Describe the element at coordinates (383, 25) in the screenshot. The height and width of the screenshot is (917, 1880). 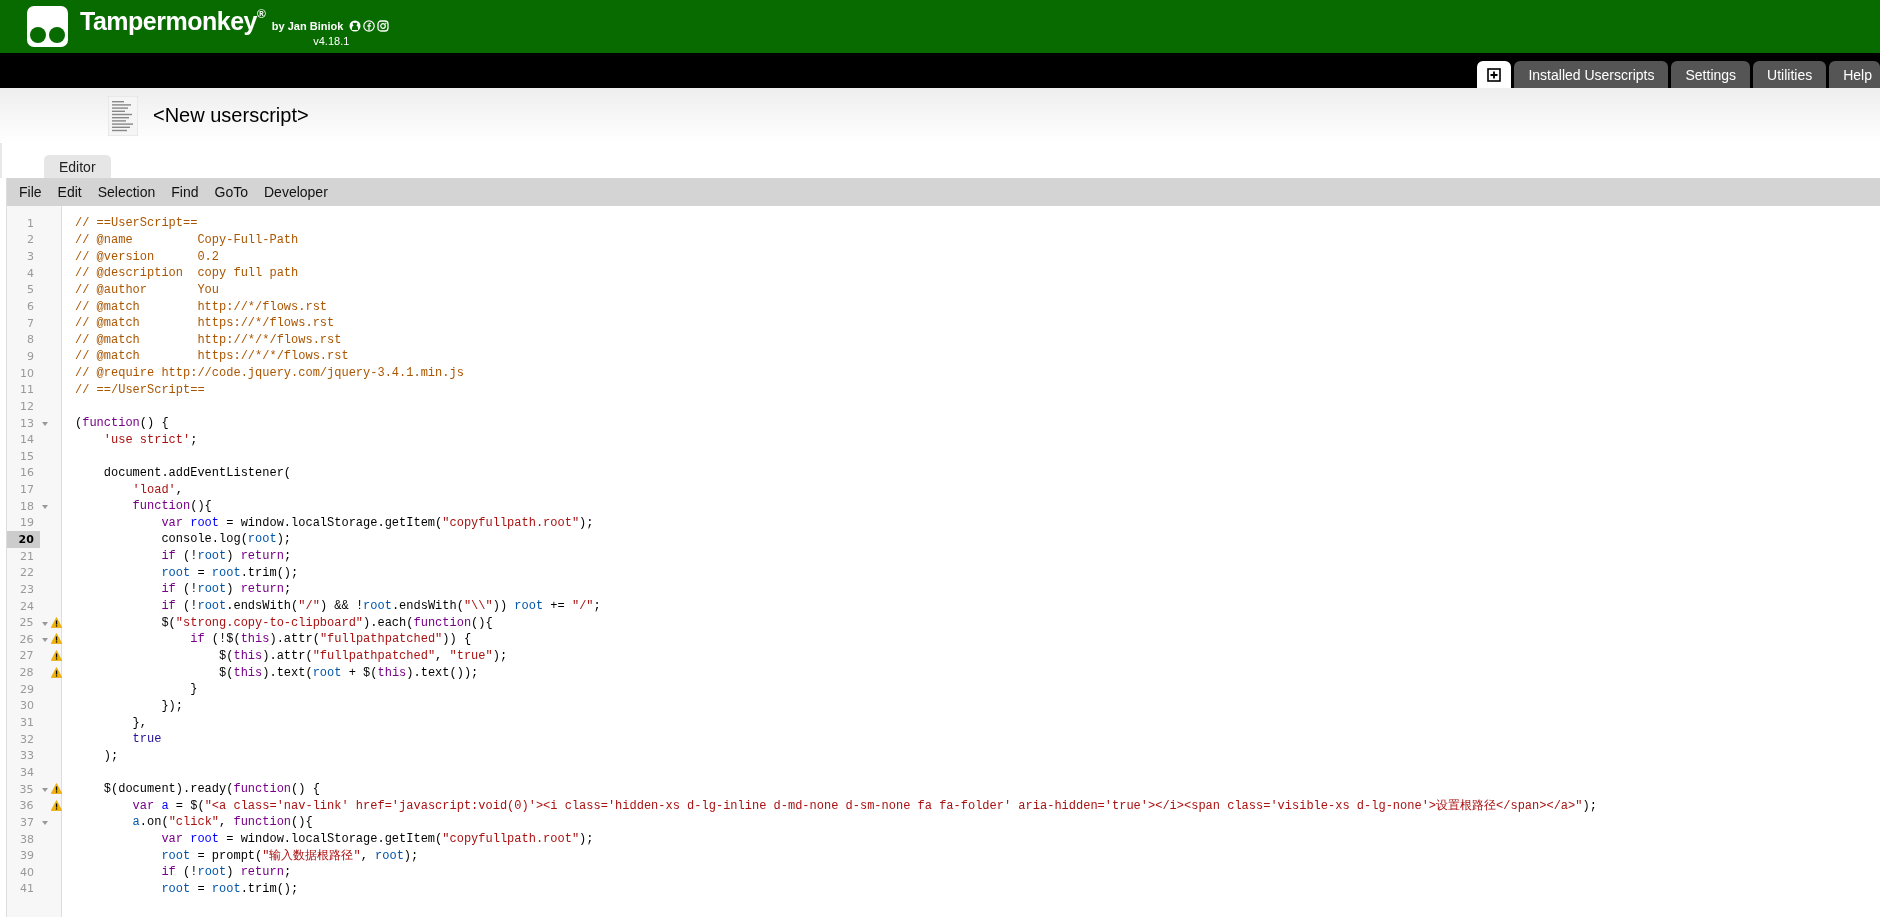
I see `instagram-icon` at that location.